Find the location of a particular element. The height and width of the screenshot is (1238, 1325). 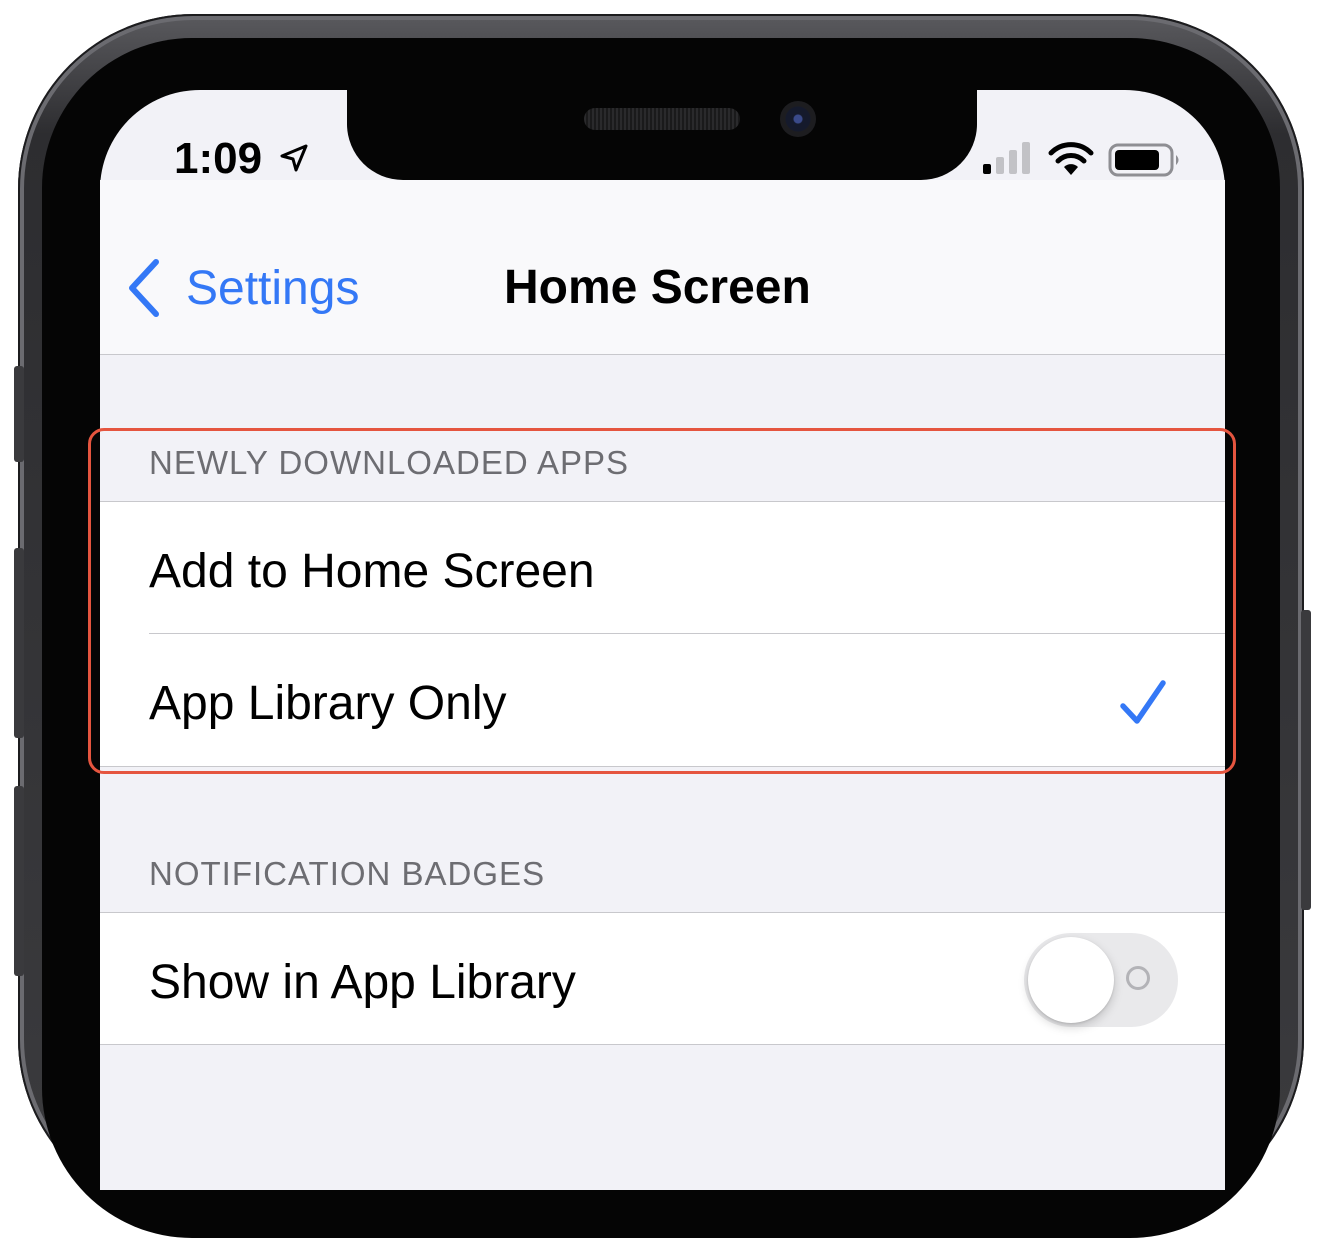

chevron-left-icon is located at coordinates (144, 288).